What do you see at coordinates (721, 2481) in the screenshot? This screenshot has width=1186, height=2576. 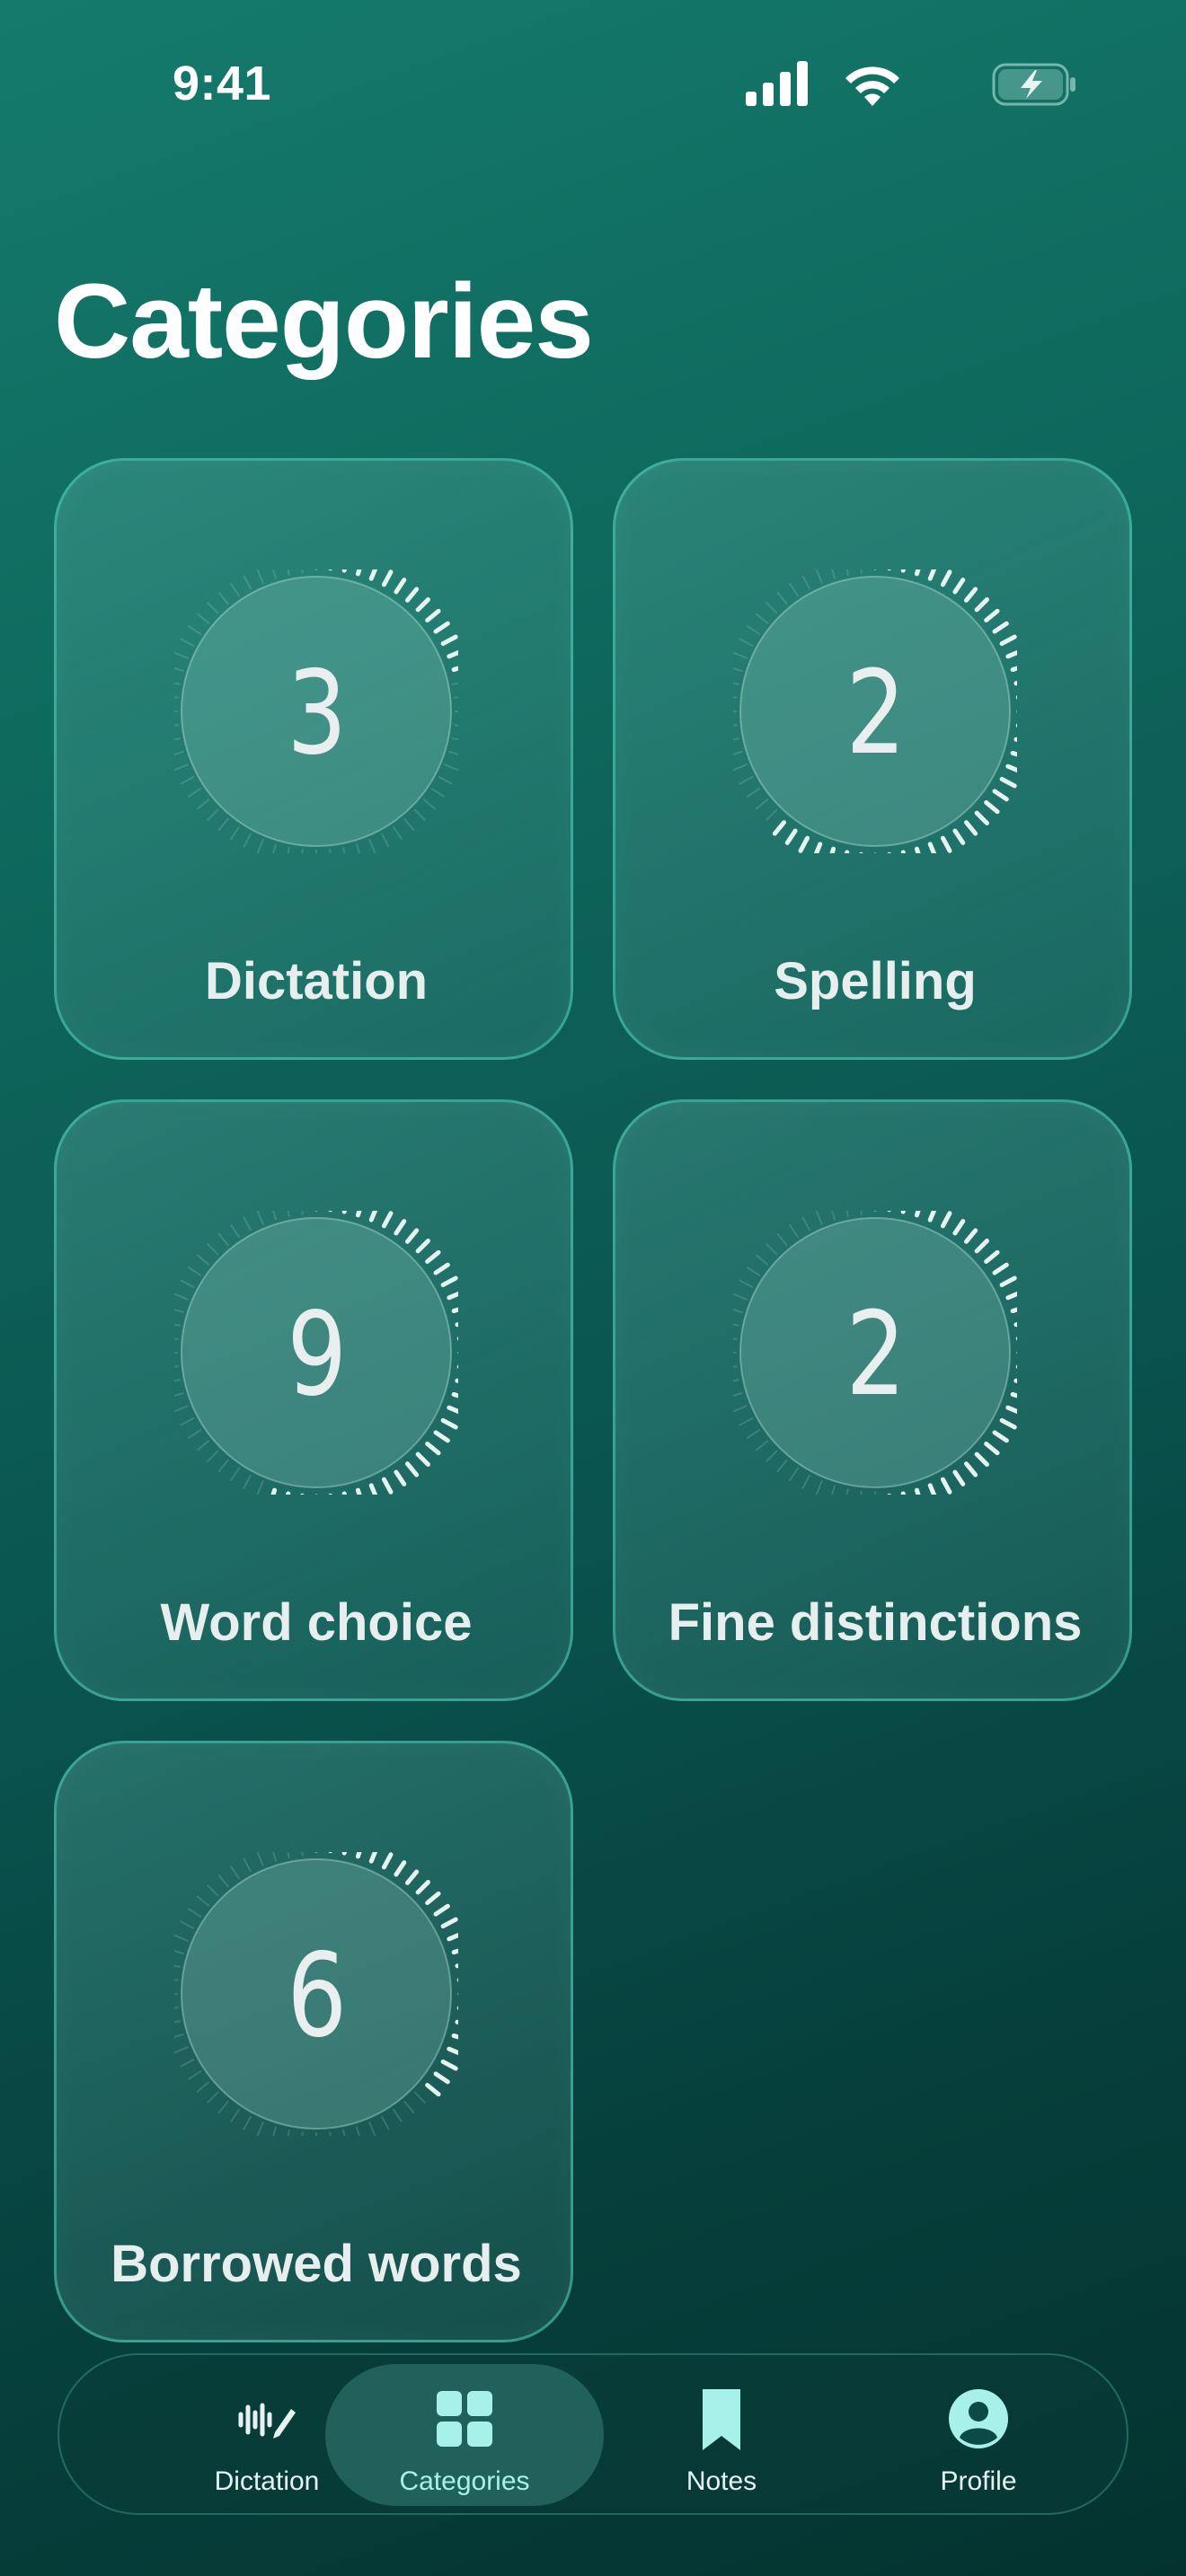 I see `tab-label: Notes` at bounding box center [721, 2481].